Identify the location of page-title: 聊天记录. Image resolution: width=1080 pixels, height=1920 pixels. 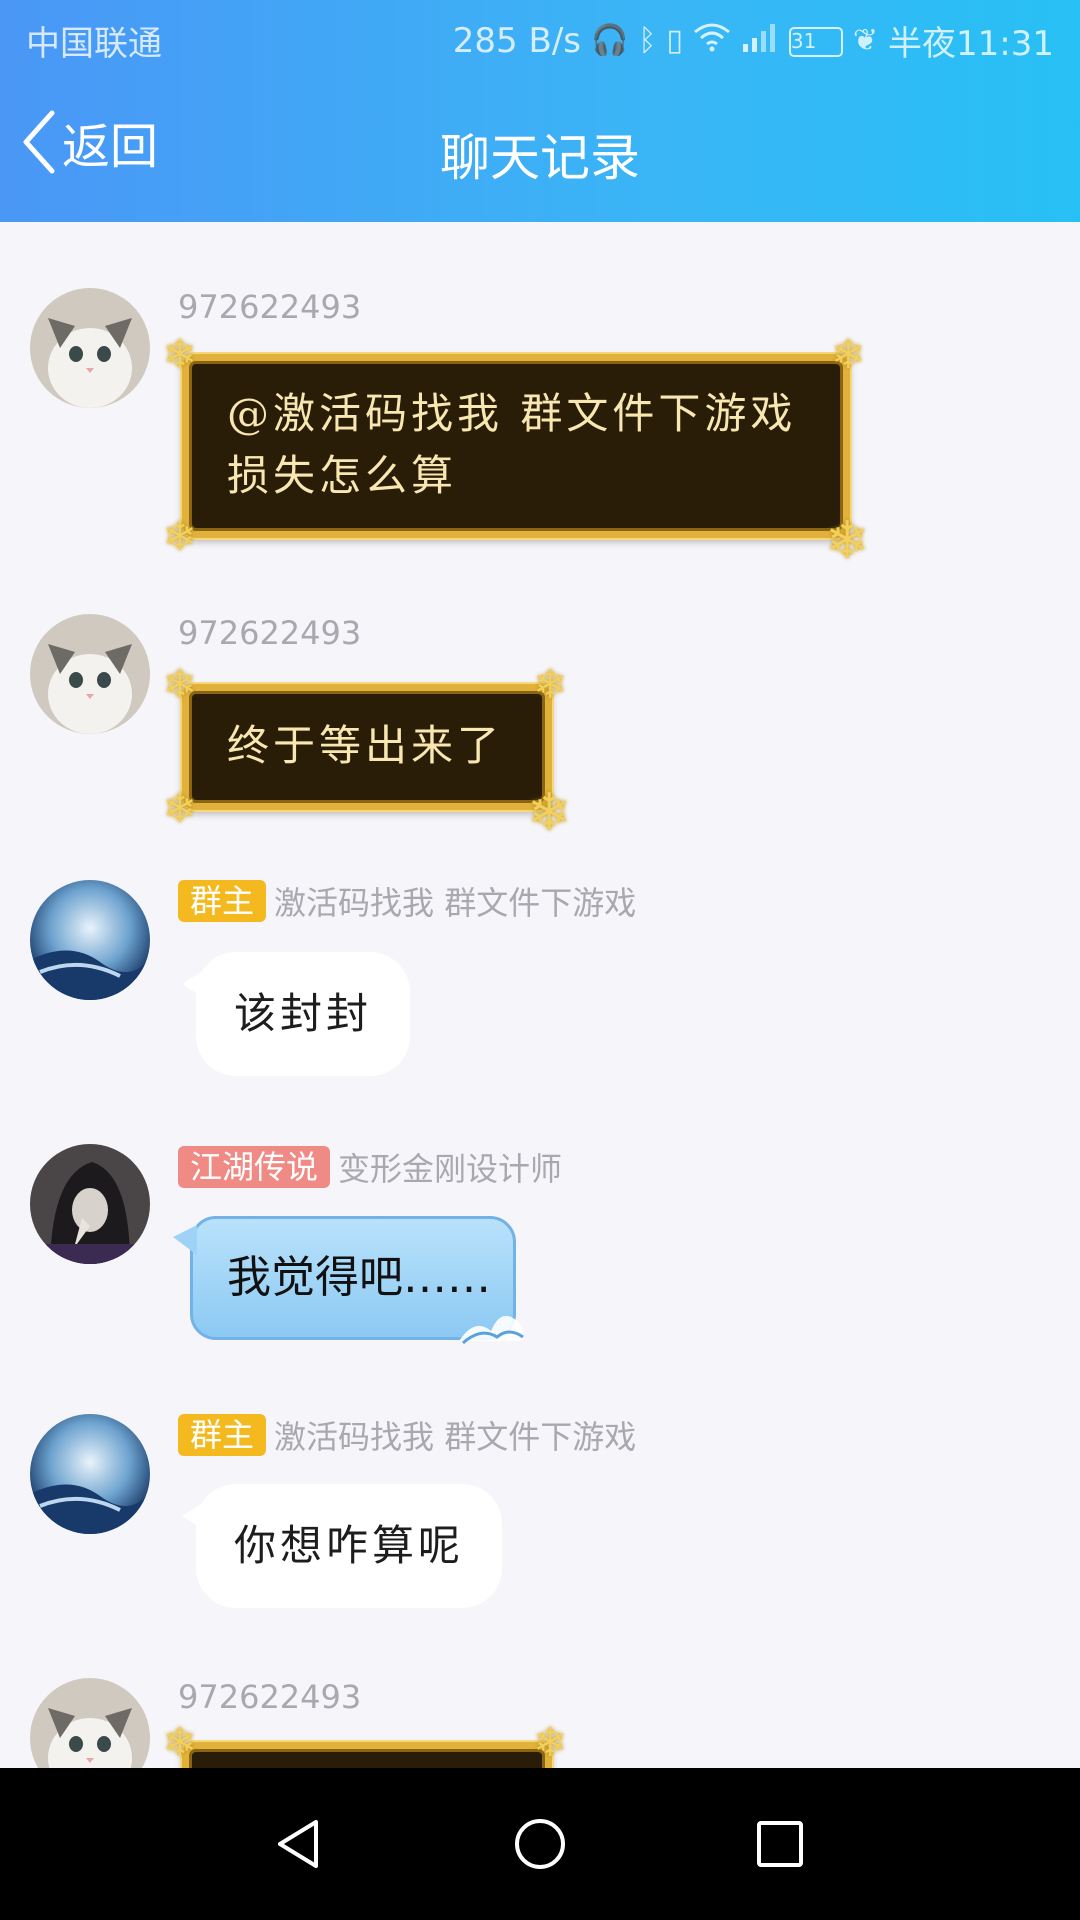
(540, 158).